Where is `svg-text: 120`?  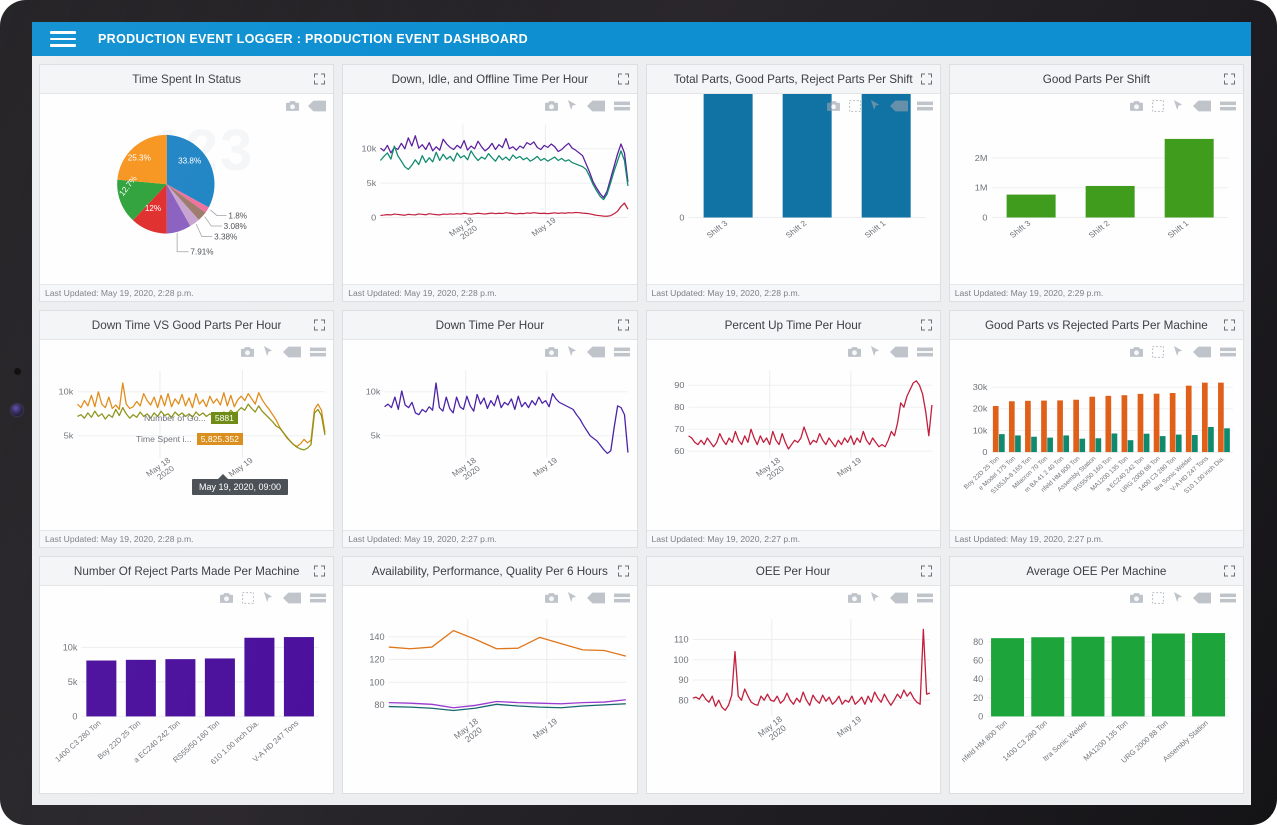 svg-text: 120 is located at coordinates (377, 660).